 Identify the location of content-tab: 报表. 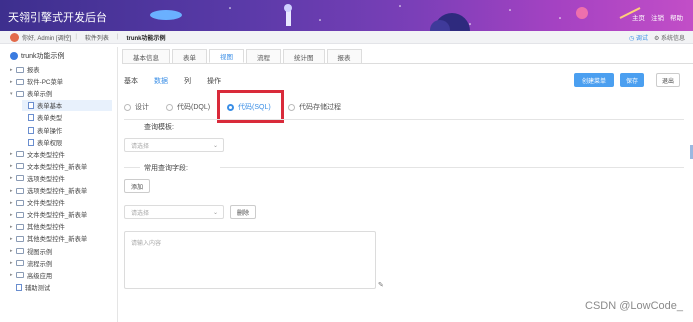
(344, 56).